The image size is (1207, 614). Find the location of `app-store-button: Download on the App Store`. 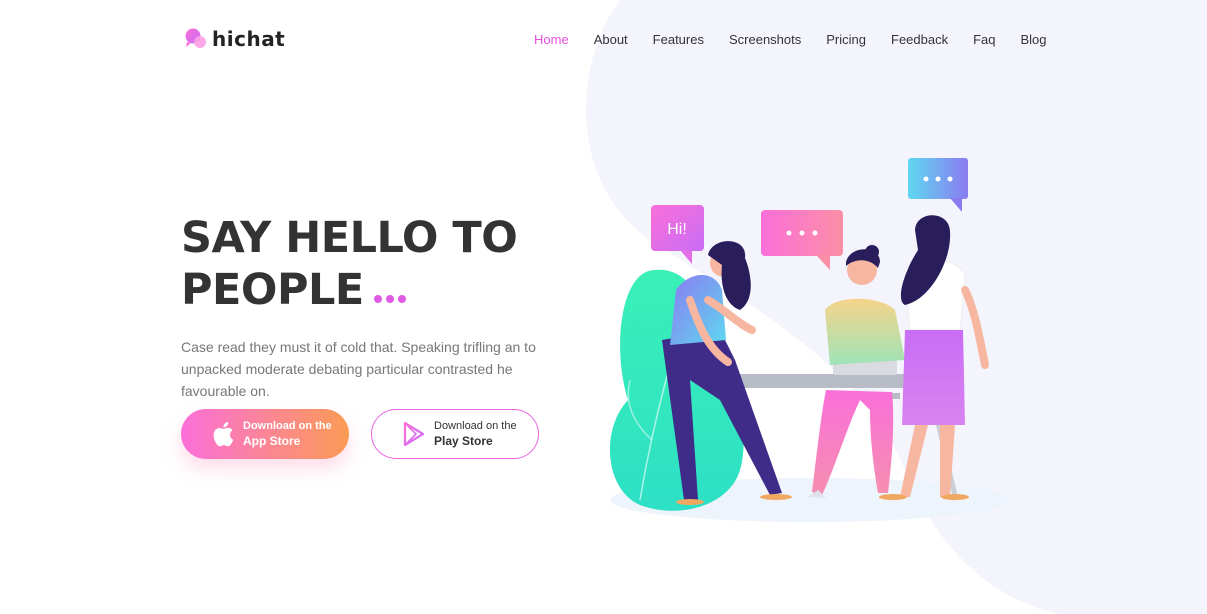

app-store-button: Download on the App Store is located at coordinates (265, 434).